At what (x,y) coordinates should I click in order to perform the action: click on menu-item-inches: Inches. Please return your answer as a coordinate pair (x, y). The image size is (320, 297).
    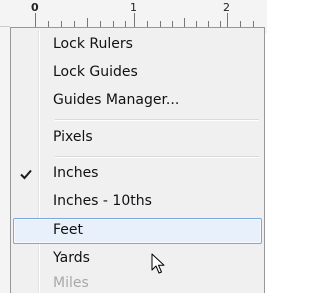
    Looking at the image, I should click on (137, 174).